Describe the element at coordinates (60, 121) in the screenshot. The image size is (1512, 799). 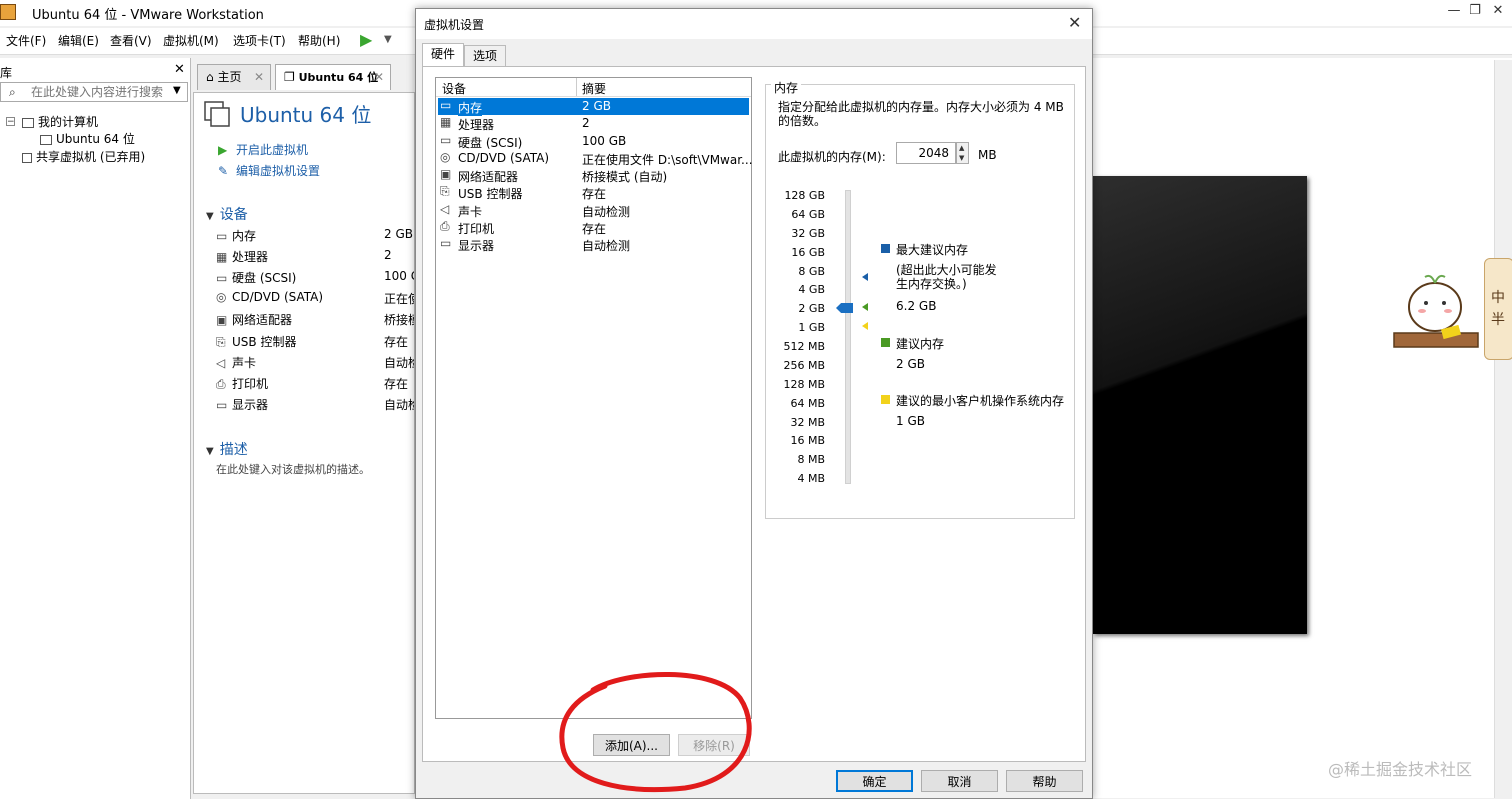
I see `tree-item-my-computer: 我的计算机` at that location.